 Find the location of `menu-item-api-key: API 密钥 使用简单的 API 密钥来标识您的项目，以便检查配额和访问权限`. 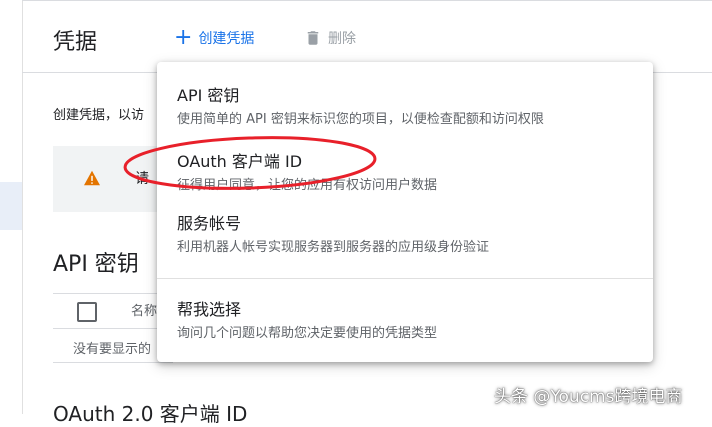

menu-item-api-key: API 密钥 使用简单的 API 密钥来标识您的项目，以便检查配额和访问权限 is located at coordinates (405, 106).